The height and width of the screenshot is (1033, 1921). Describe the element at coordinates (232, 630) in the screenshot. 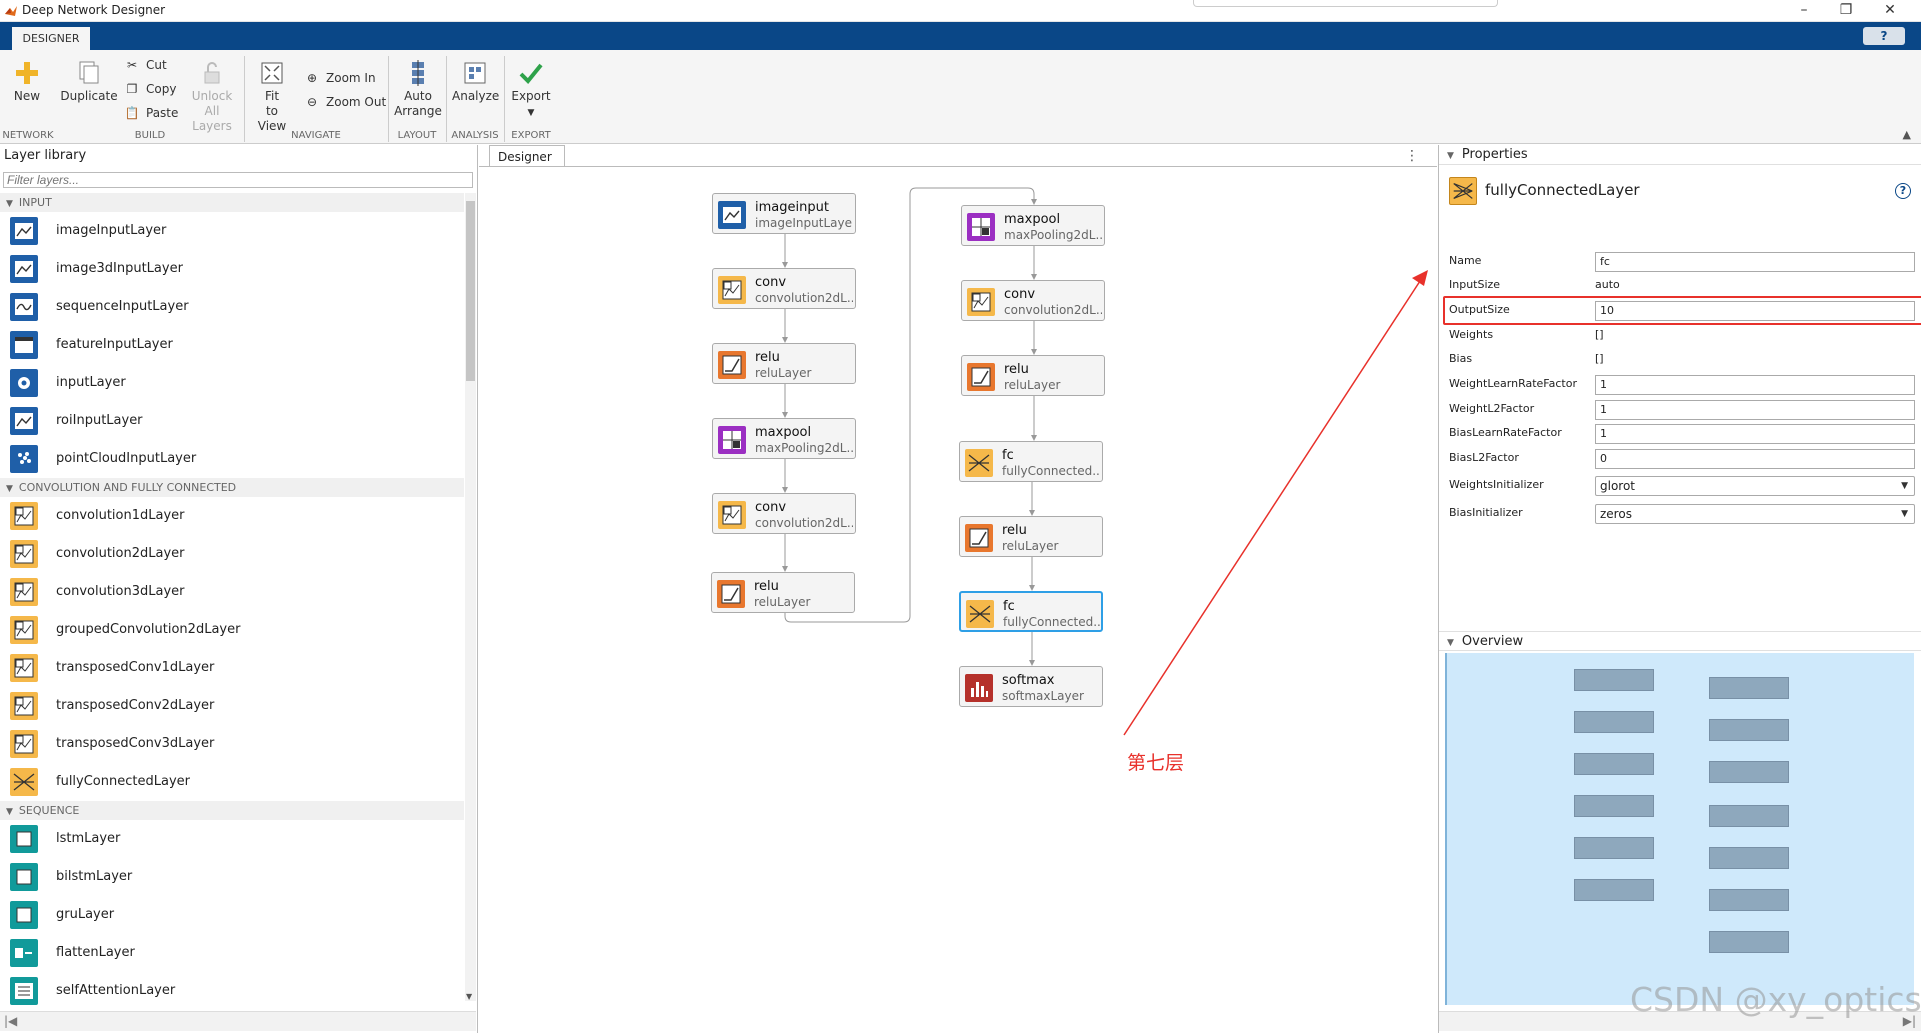

I see `library-item: groupedConvolution2dLayer` at that location.